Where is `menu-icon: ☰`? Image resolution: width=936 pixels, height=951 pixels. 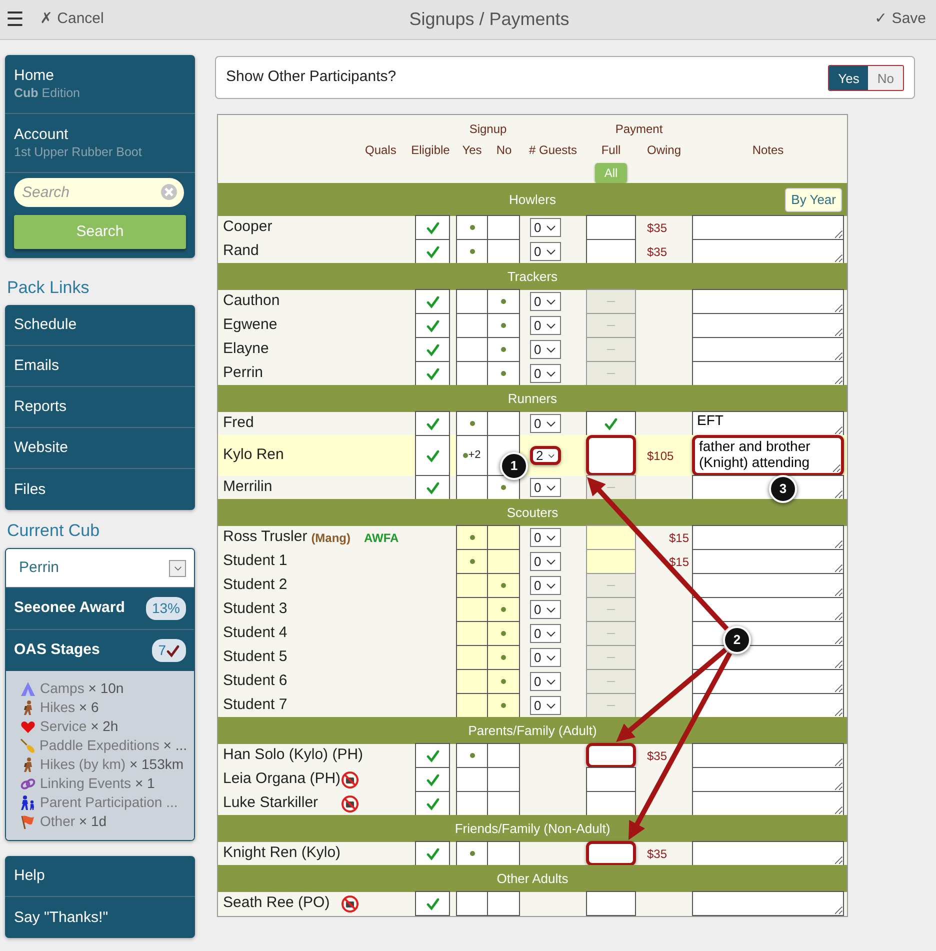 menu-icon: ☰ is located at coordinates (19, 19).